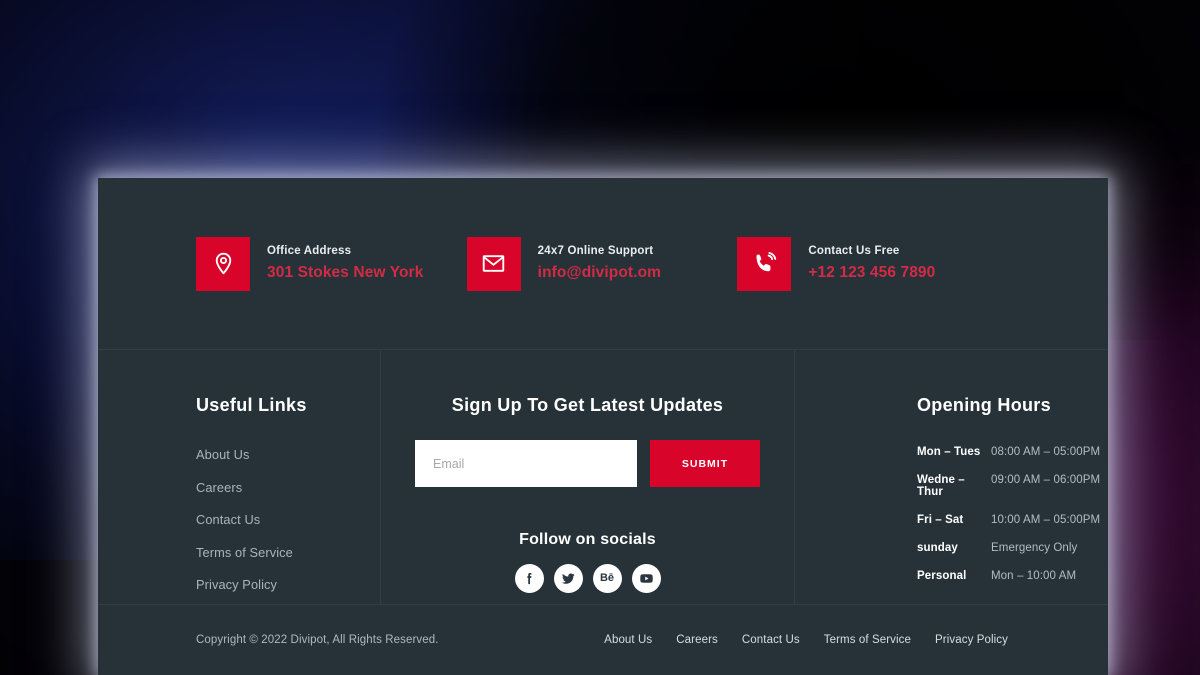 This screenshot has height=675, width=1200. What do you see at coordinates (587, 539) in the screenshot?
I see `follow-on-socials-title: Follow on socials` at bounding box center [587, 539].